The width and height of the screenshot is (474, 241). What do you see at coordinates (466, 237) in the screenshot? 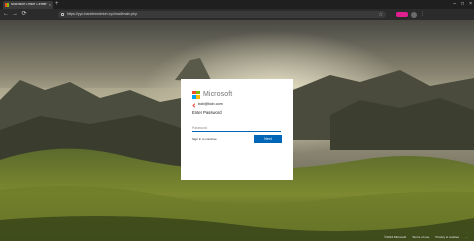
I see `more-options-icon: ···` at bounding box center [466, 237].